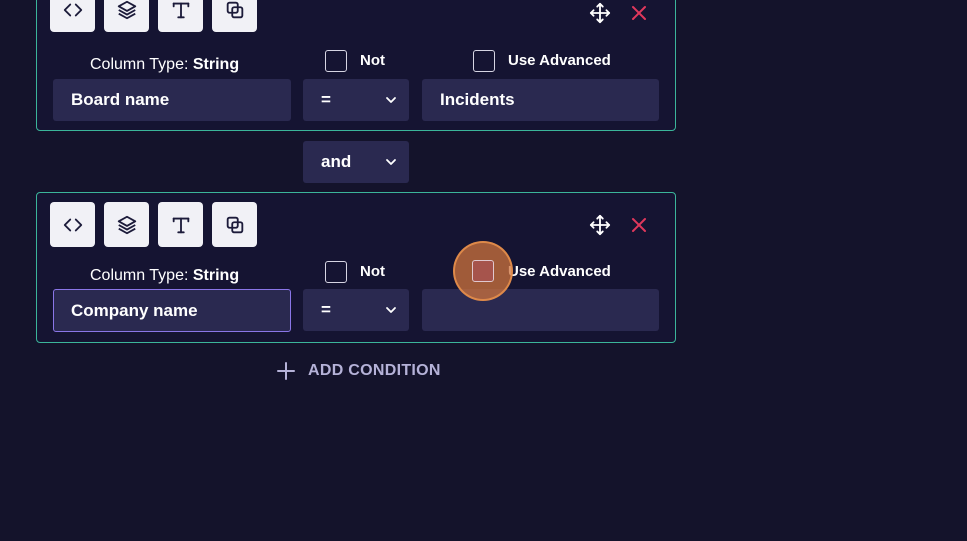  I want to click on connector-select: and, so click(356, 162).